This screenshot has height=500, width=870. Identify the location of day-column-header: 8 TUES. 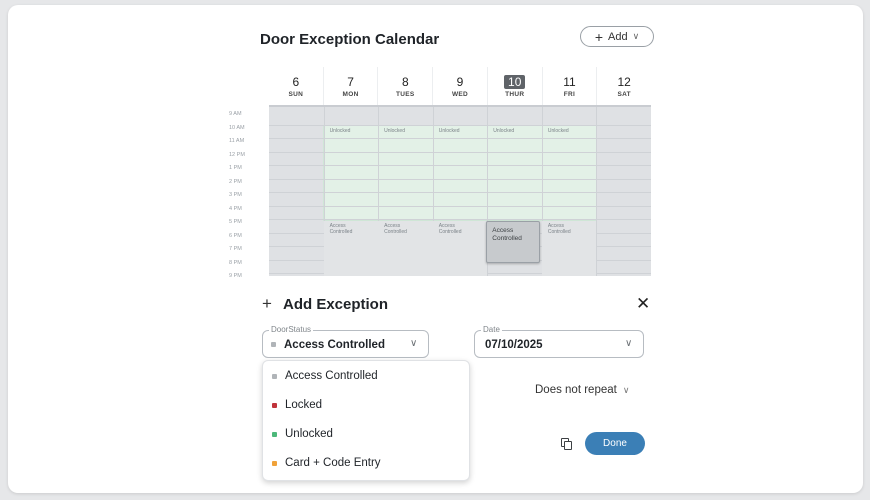
(404, 86).